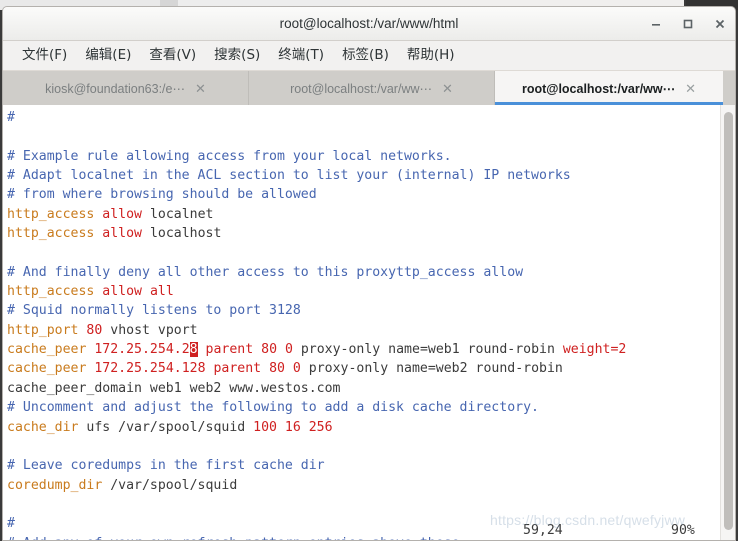 This screenshot has width=738, height=541. Describe the element at coordinates (193, 350) in the screenshot. I see `text-cursor: 8` at that location.